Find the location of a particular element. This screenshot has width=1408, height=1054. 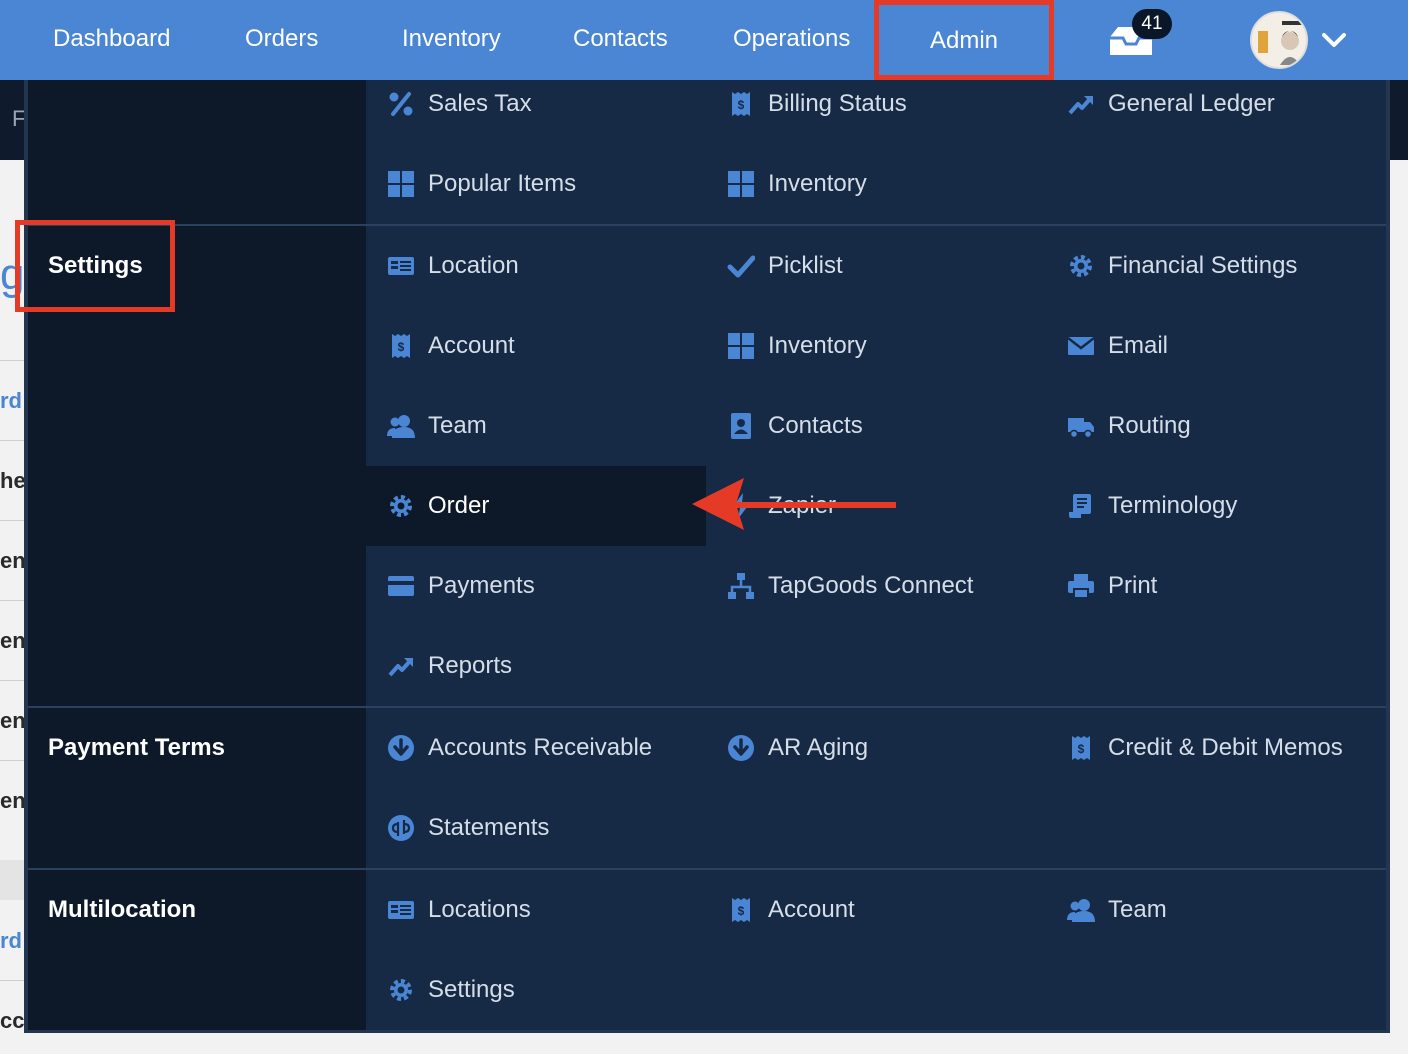

menu-item-general-ledger: General Ledger is located at coordinates (1170, 112).